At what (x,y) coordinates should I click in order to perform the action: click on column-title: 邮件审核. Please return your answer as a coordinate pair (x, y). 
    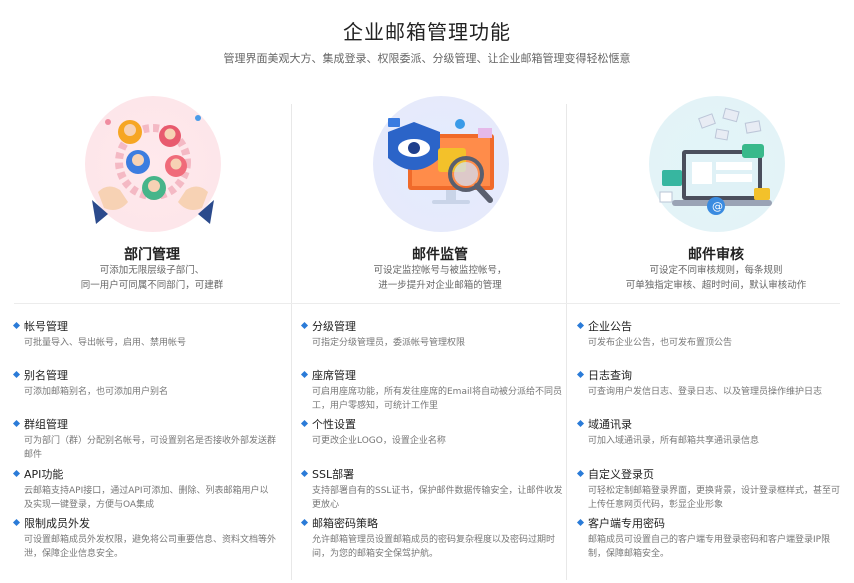
    Looking at the image, I should click on (716, 255).